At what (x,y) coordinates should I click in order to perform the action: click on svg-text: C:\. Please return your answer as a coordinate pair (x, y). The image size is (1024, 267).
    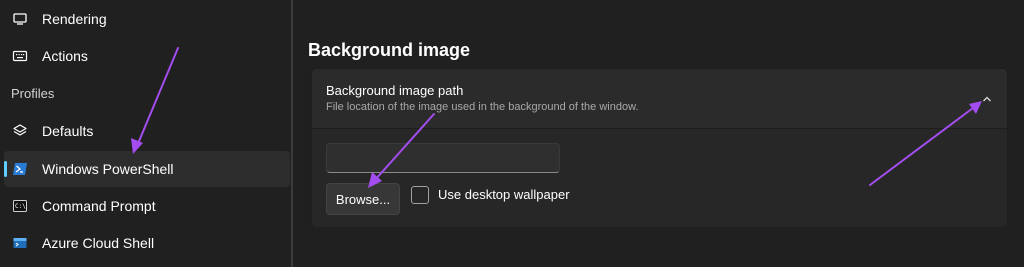
    Looking at the image, I should click on (20, 206).